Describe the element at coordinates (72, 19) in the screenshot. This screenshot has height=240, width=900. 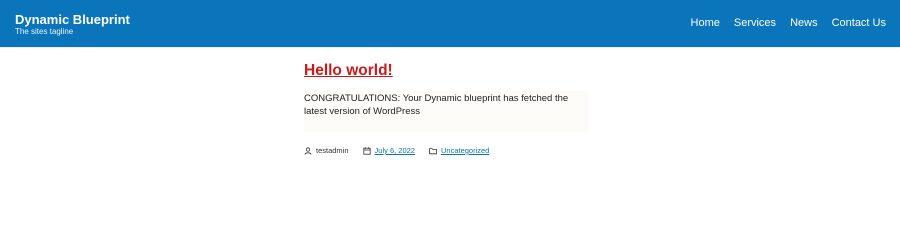
I see `site-title-link: Dynamic Blueprint` at that location.